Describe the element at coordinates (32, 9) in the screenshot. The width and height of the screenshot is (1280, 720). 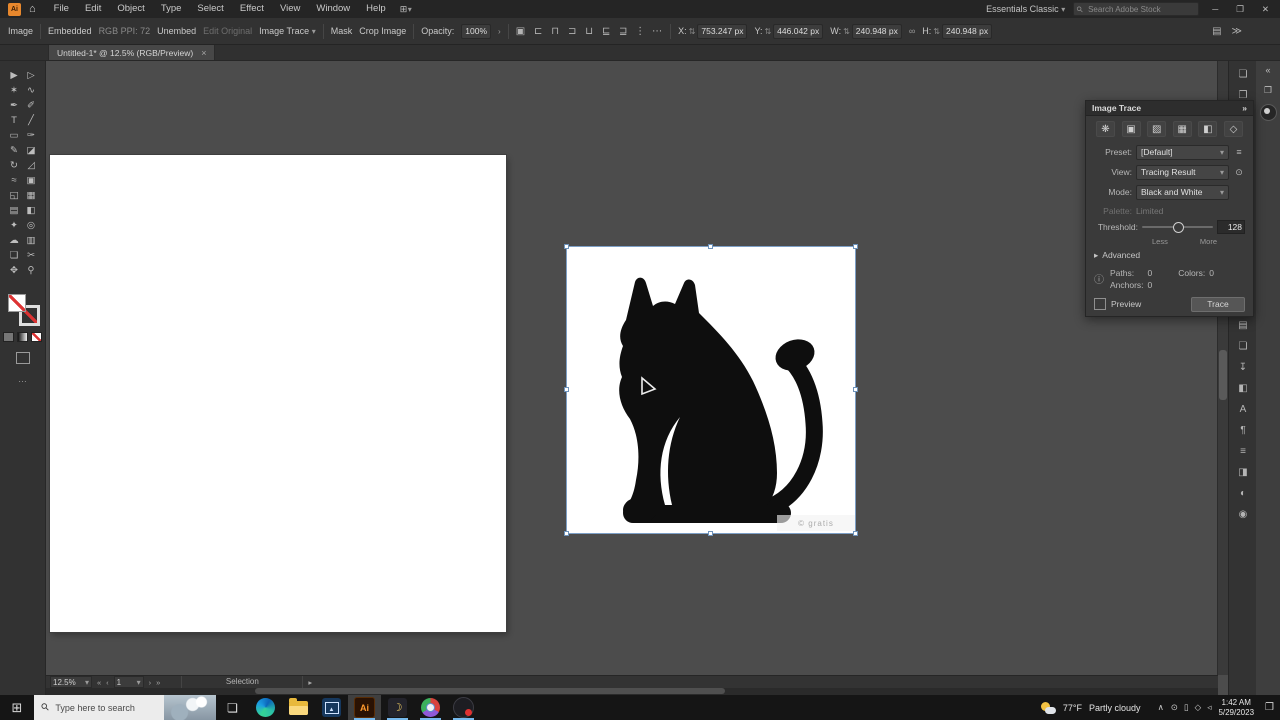
I see `home-icon: ⌂` at that location.